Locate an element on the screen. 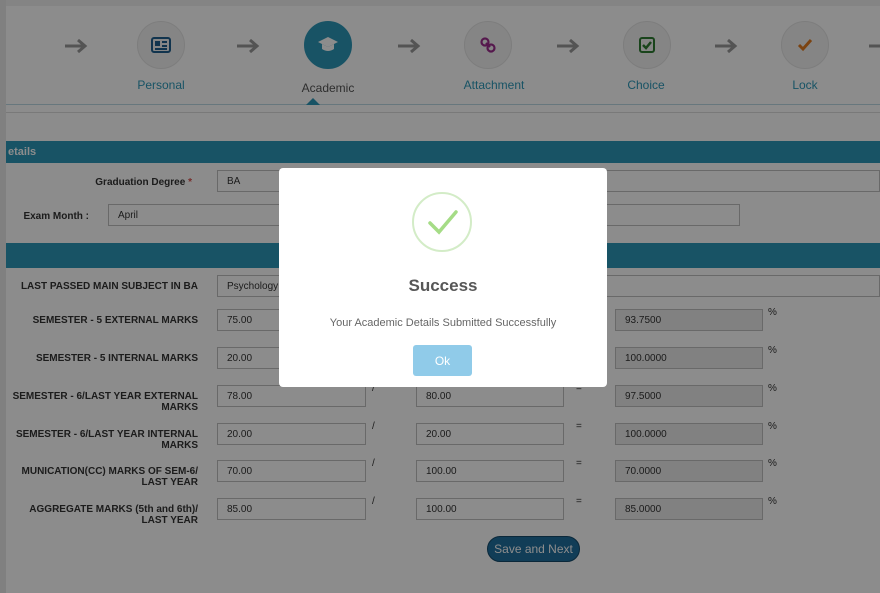 The width and height of the screenshot is (880, 593). ok-button: Ok is located at coordinates (442, 360).